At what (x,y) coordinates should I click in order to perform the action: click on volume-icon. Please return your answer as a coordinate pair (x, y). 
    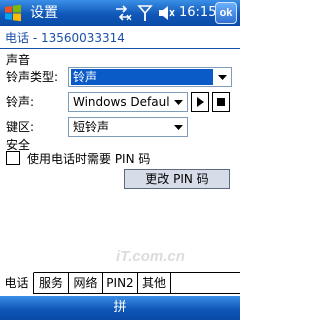
    Looking at the image, I should click on (166, 13).